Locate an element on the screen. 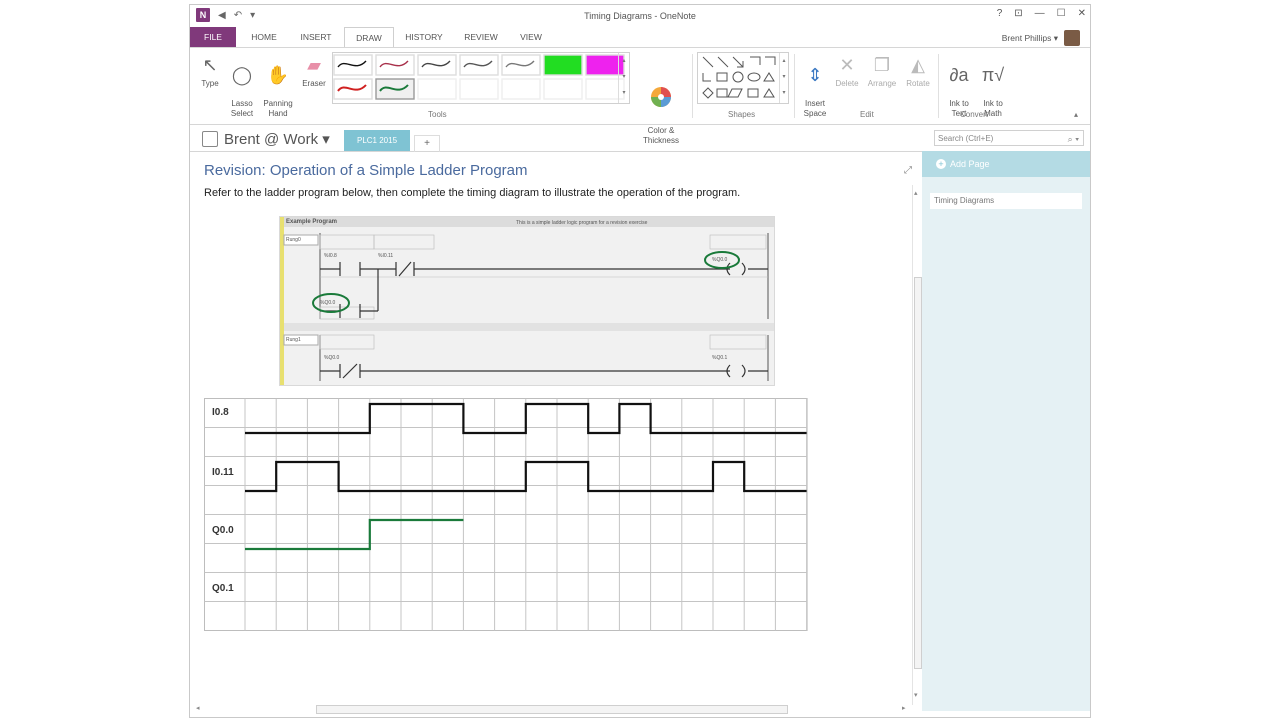 This screenshot has width=1280, height=720. scroll-up-icon: ▴ is located at coordinates (916, 193).